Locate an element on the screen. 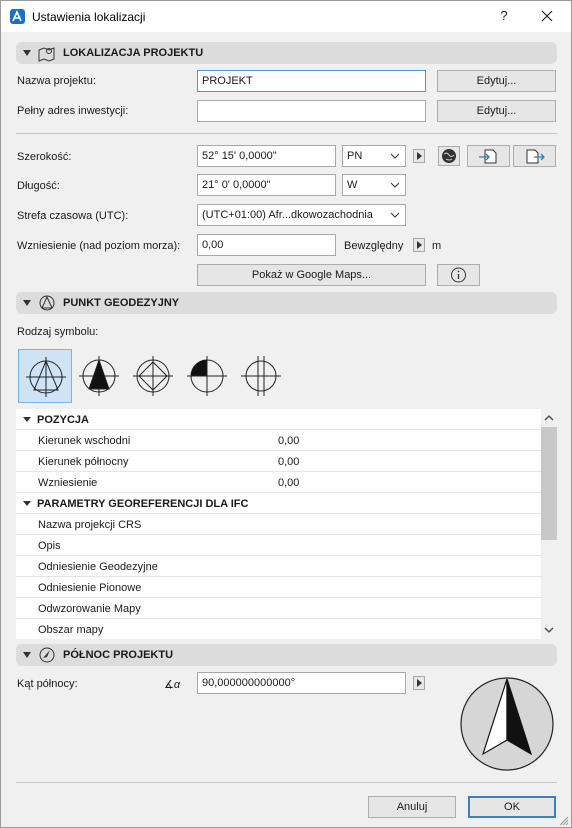 The width and height of the screenshot is (572, 828). elevation-input: 0,00 is located at coordinates (266, 245).